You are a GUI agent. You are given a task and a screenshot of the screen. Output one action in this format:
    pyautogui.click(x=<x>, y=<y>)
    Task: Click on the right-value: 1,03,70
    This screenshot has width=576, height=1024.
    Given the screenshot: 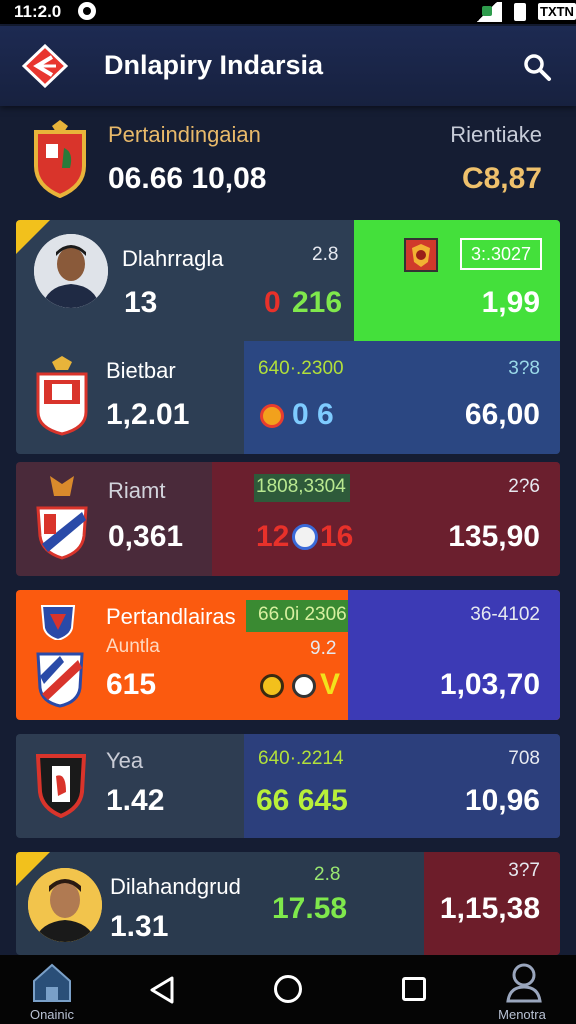 What is the action you would take?
    pyautogui.click(x=489, y=684)
    